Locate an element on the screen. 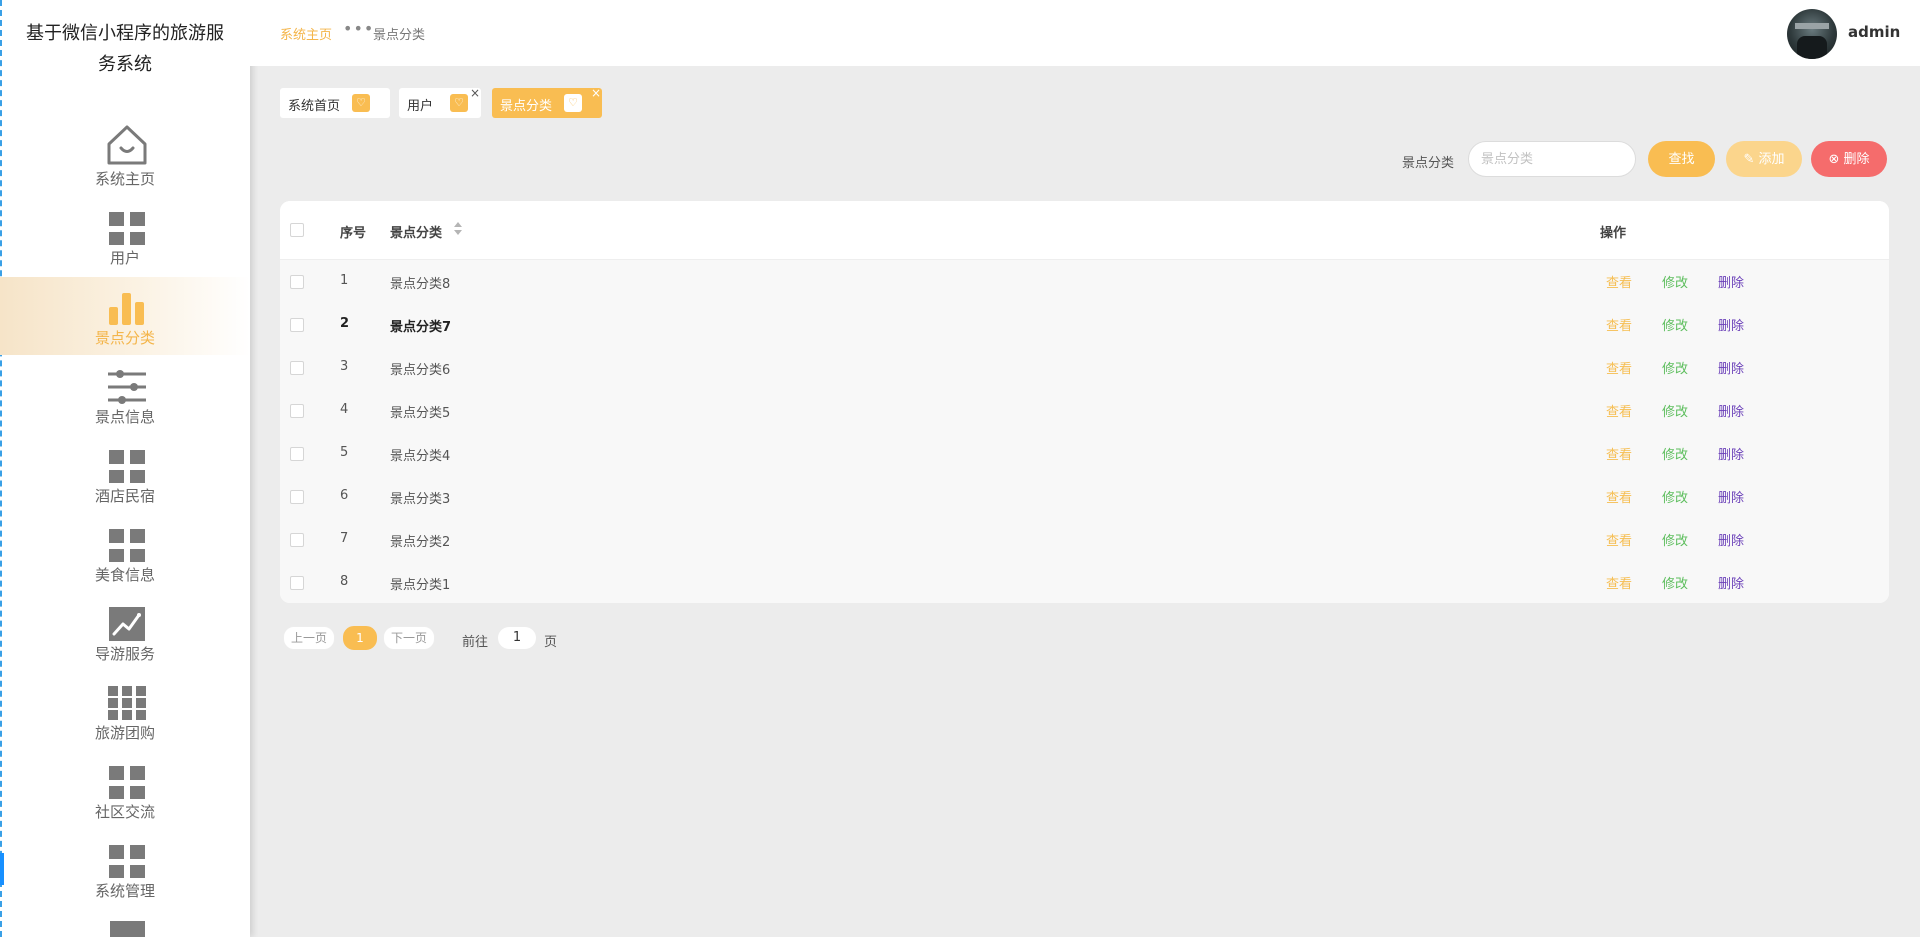 The height and width of the screenshot is (937, 1920). table-row: 8 景点分类1 查看 修改 删除 is located at coordinates (1084, 582).